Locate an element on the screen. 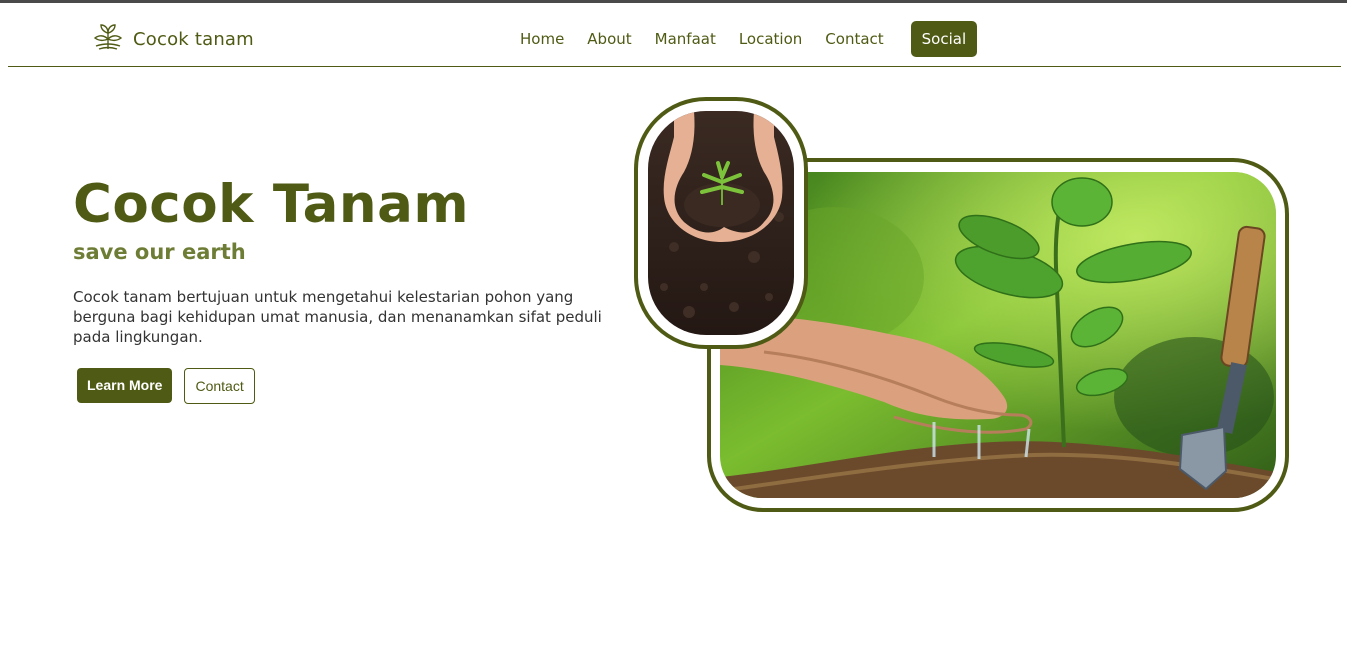 This screenshot has height=648, width=1347. nav-link-about: About is located at coordinates (609, 39).